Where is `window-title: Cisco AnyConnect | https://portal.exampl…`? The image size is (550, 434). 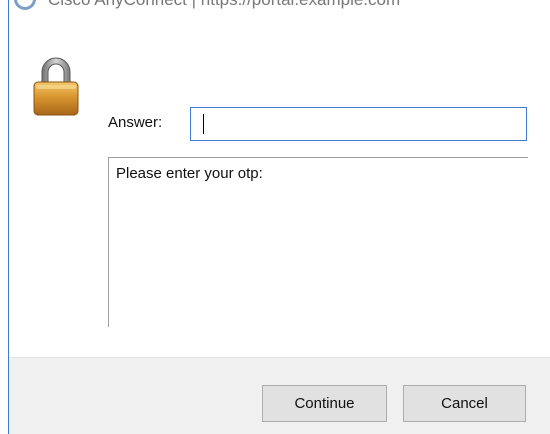 window-title: Cisco AnyConnect | https://portal.exampl… is located at coordinates (224, 5).